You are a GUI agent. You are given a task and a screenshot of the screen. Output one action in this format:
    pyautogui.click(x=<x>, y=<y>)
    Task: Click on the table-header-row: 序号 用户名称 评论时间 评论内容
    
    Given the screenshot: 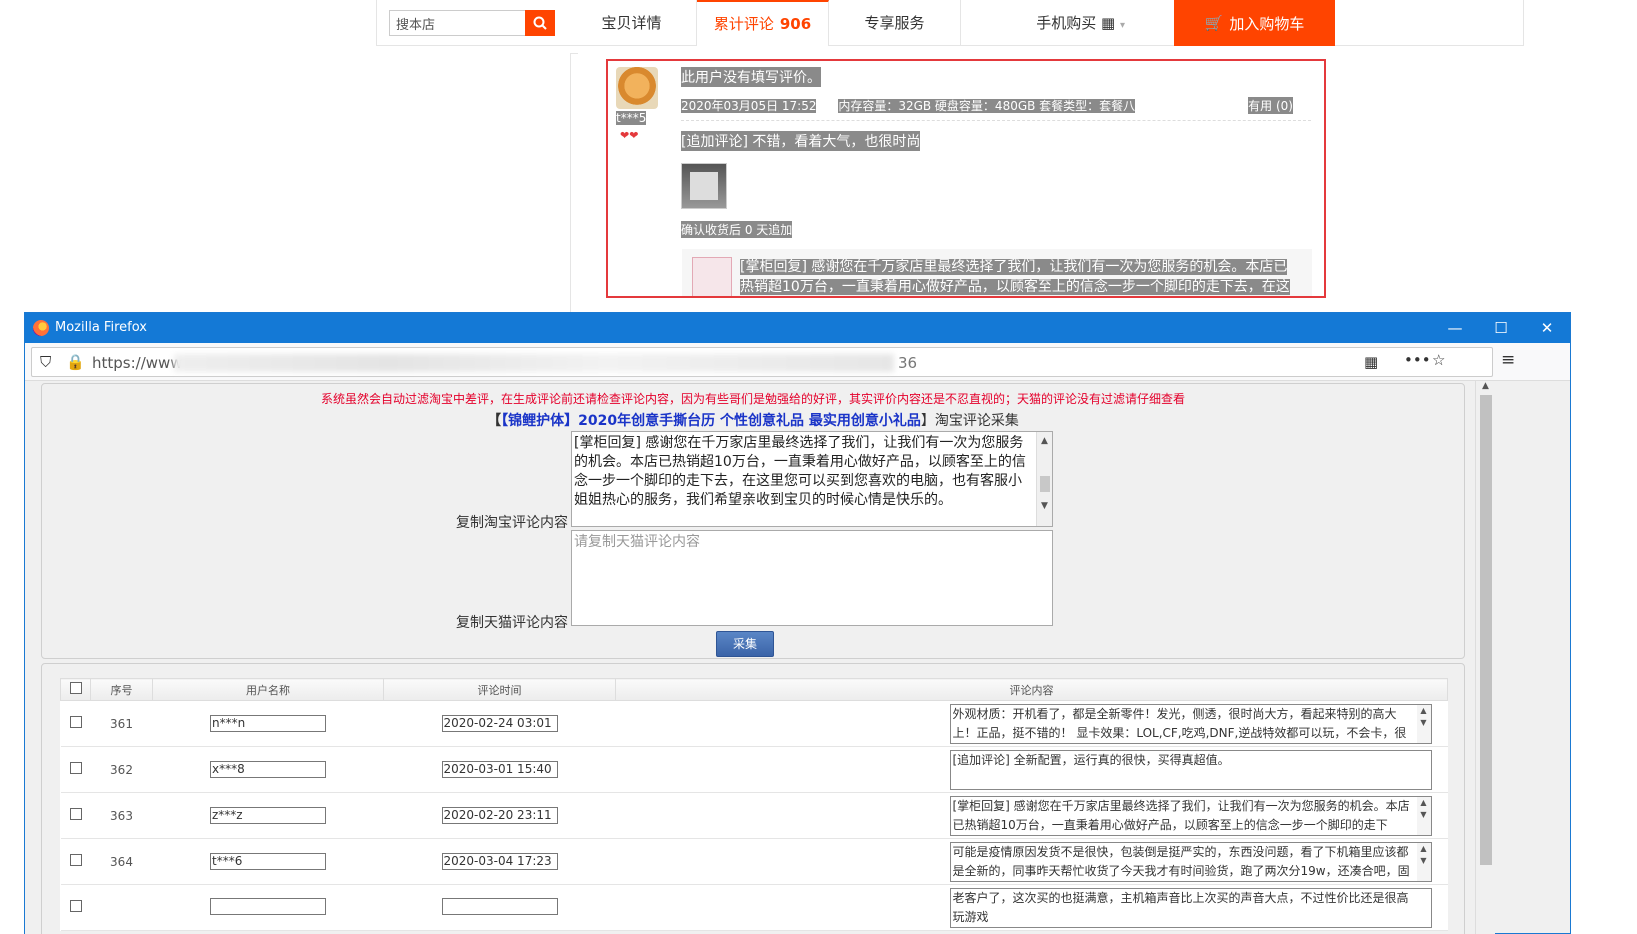 What is the action you would take?
    pyautogui.click(x=754, y=689)
    